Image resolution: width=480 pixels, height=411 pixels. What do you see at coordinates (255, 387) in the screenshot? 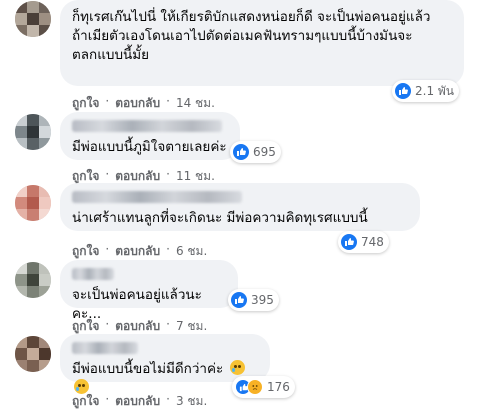
I see `sad-icon` at bounding box center [255, 387].